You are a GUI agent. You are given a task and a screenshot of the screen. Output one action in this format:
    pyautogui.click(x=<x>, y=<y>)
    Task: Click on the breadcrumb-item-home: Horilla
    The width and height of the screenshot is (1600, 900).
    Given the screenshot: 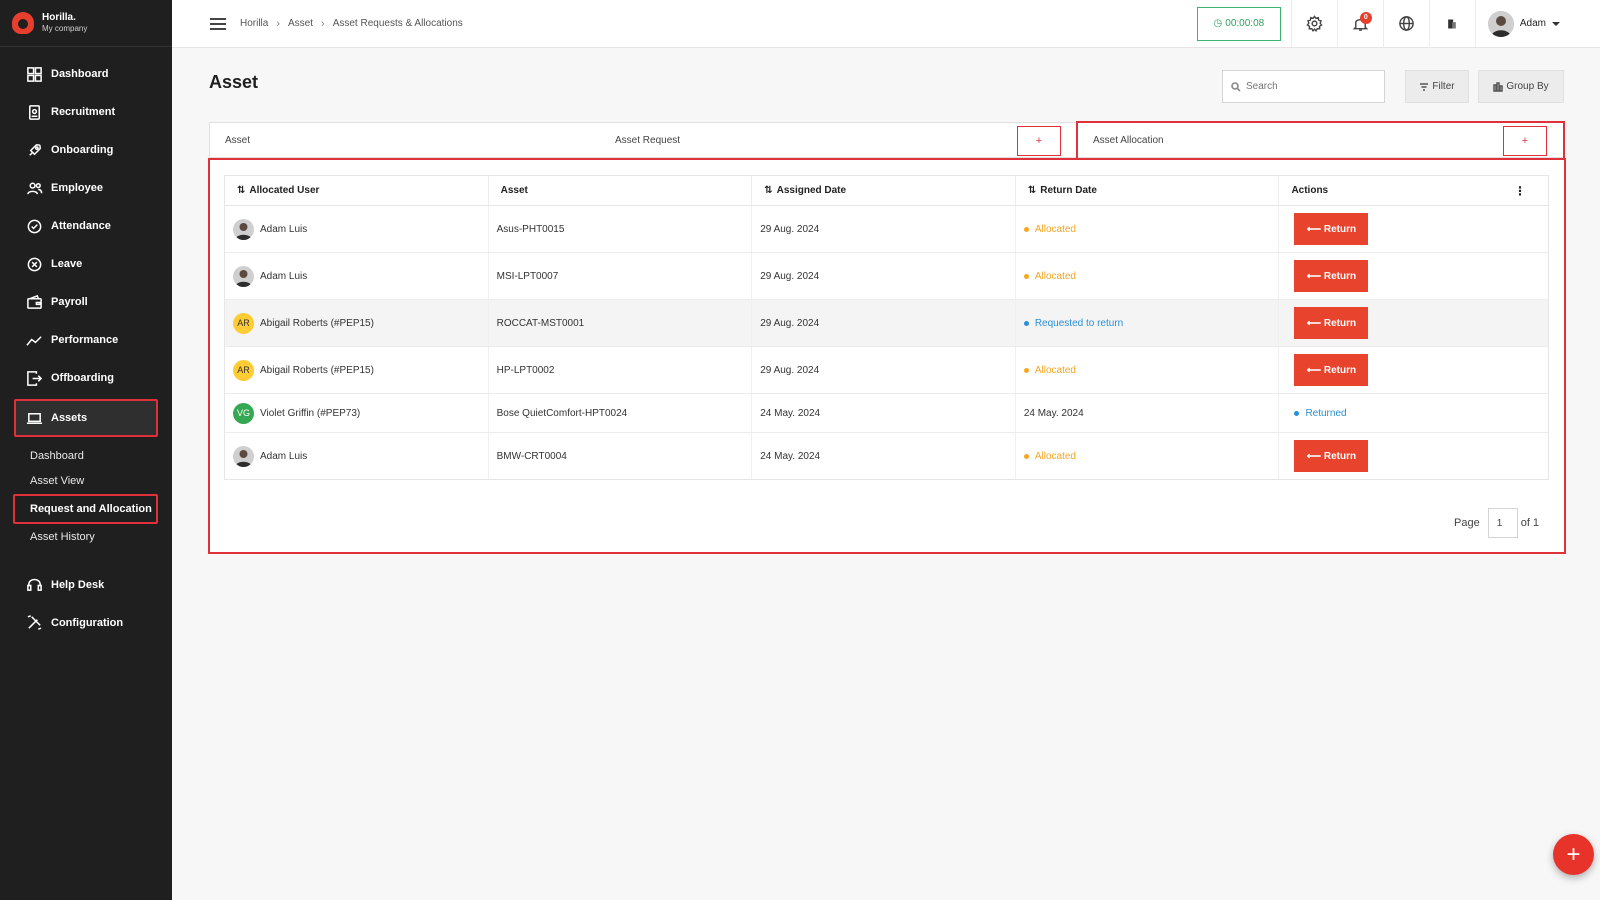 What is the action you would take?
    pyautogui.click(x=254, y=23)
    